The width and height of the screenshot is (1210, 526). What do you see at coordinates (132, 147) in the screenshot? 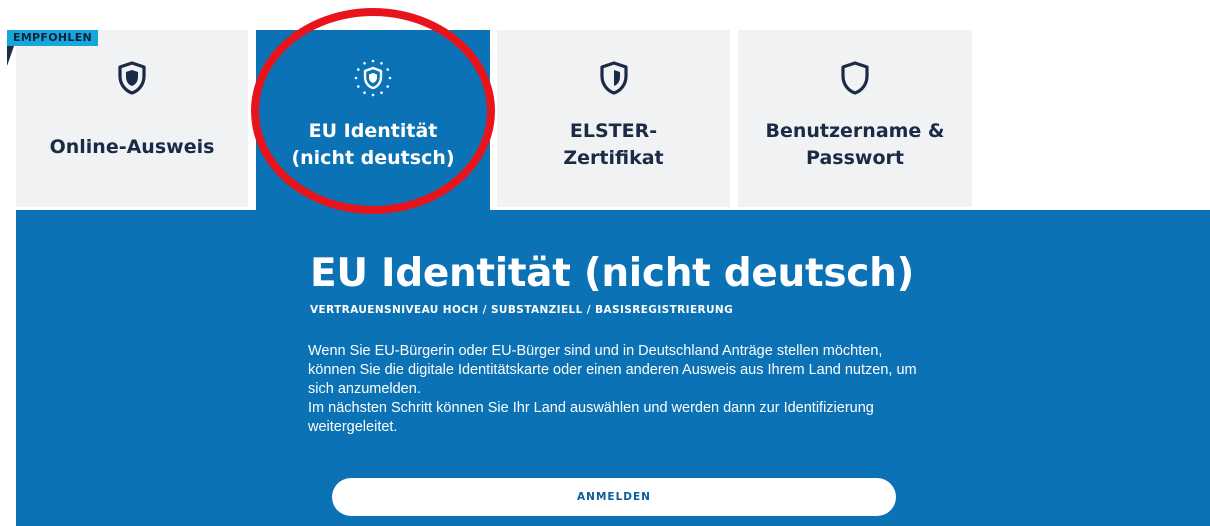
I see `tab-label: Online-Ausweis` at bounding box center [132, 147].